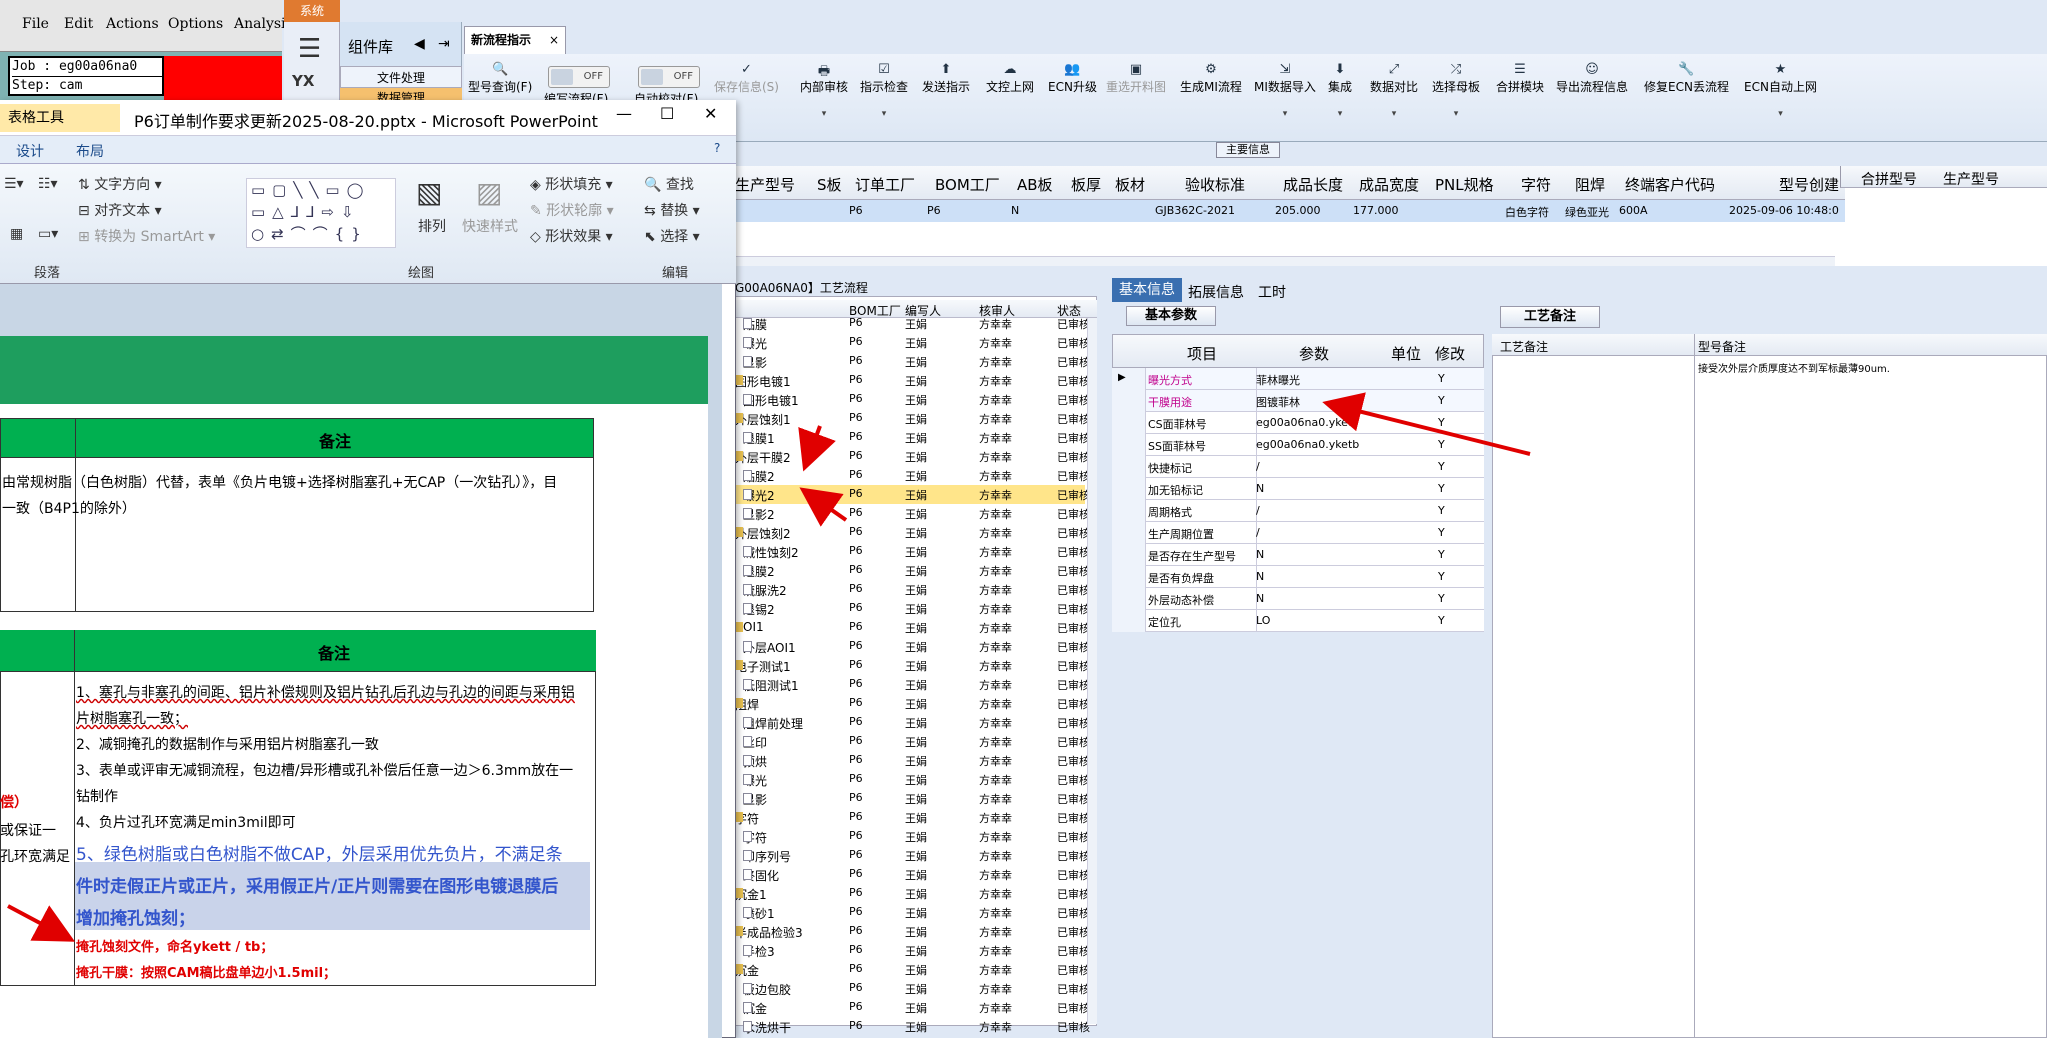  I want to click on tree-row: 电子测试1 P6 王娟 方幸幸 已审核, so click(912, 665).